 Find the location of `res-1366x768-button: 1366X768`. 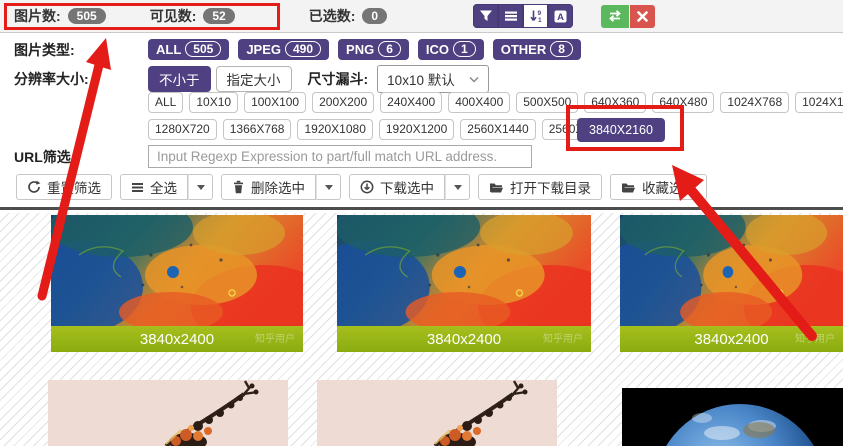

res-1366x768-button: 1366X768 is located at coordinates (257, 129).